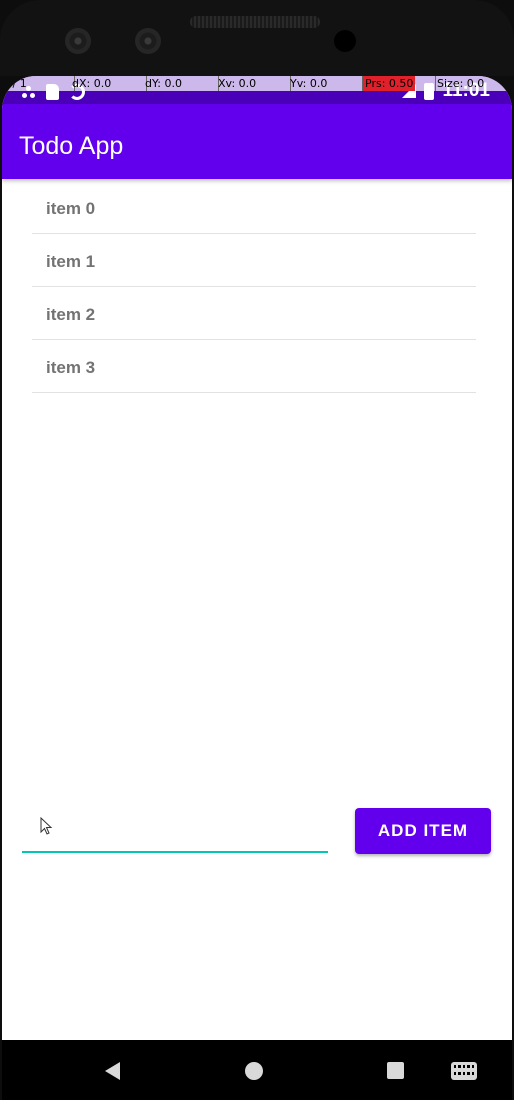 Image resolution: width=514 pixels, height=1100 pixels. I want to click on list-item-label: item 0, so click(71, 208).